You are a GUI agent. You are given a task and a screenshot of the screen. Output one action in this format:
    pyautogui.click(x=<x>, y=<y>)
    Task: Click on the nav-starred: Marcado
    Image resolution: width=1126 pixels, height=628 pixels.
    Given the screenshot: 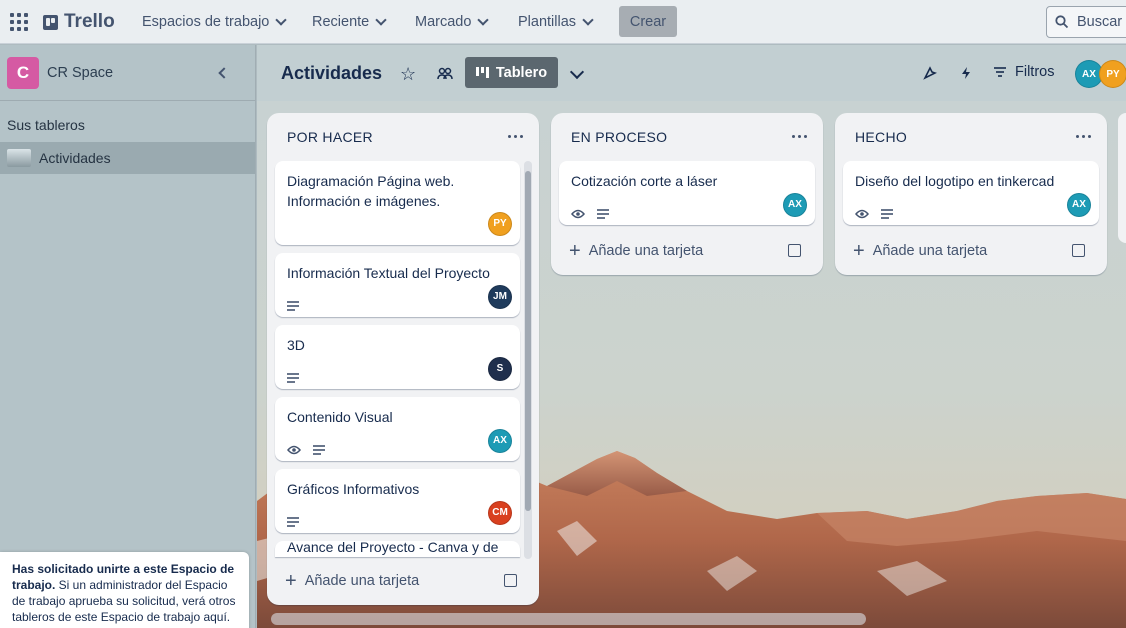 What is the action you would take?
    pyautogui.click(x=452, y=22)
    